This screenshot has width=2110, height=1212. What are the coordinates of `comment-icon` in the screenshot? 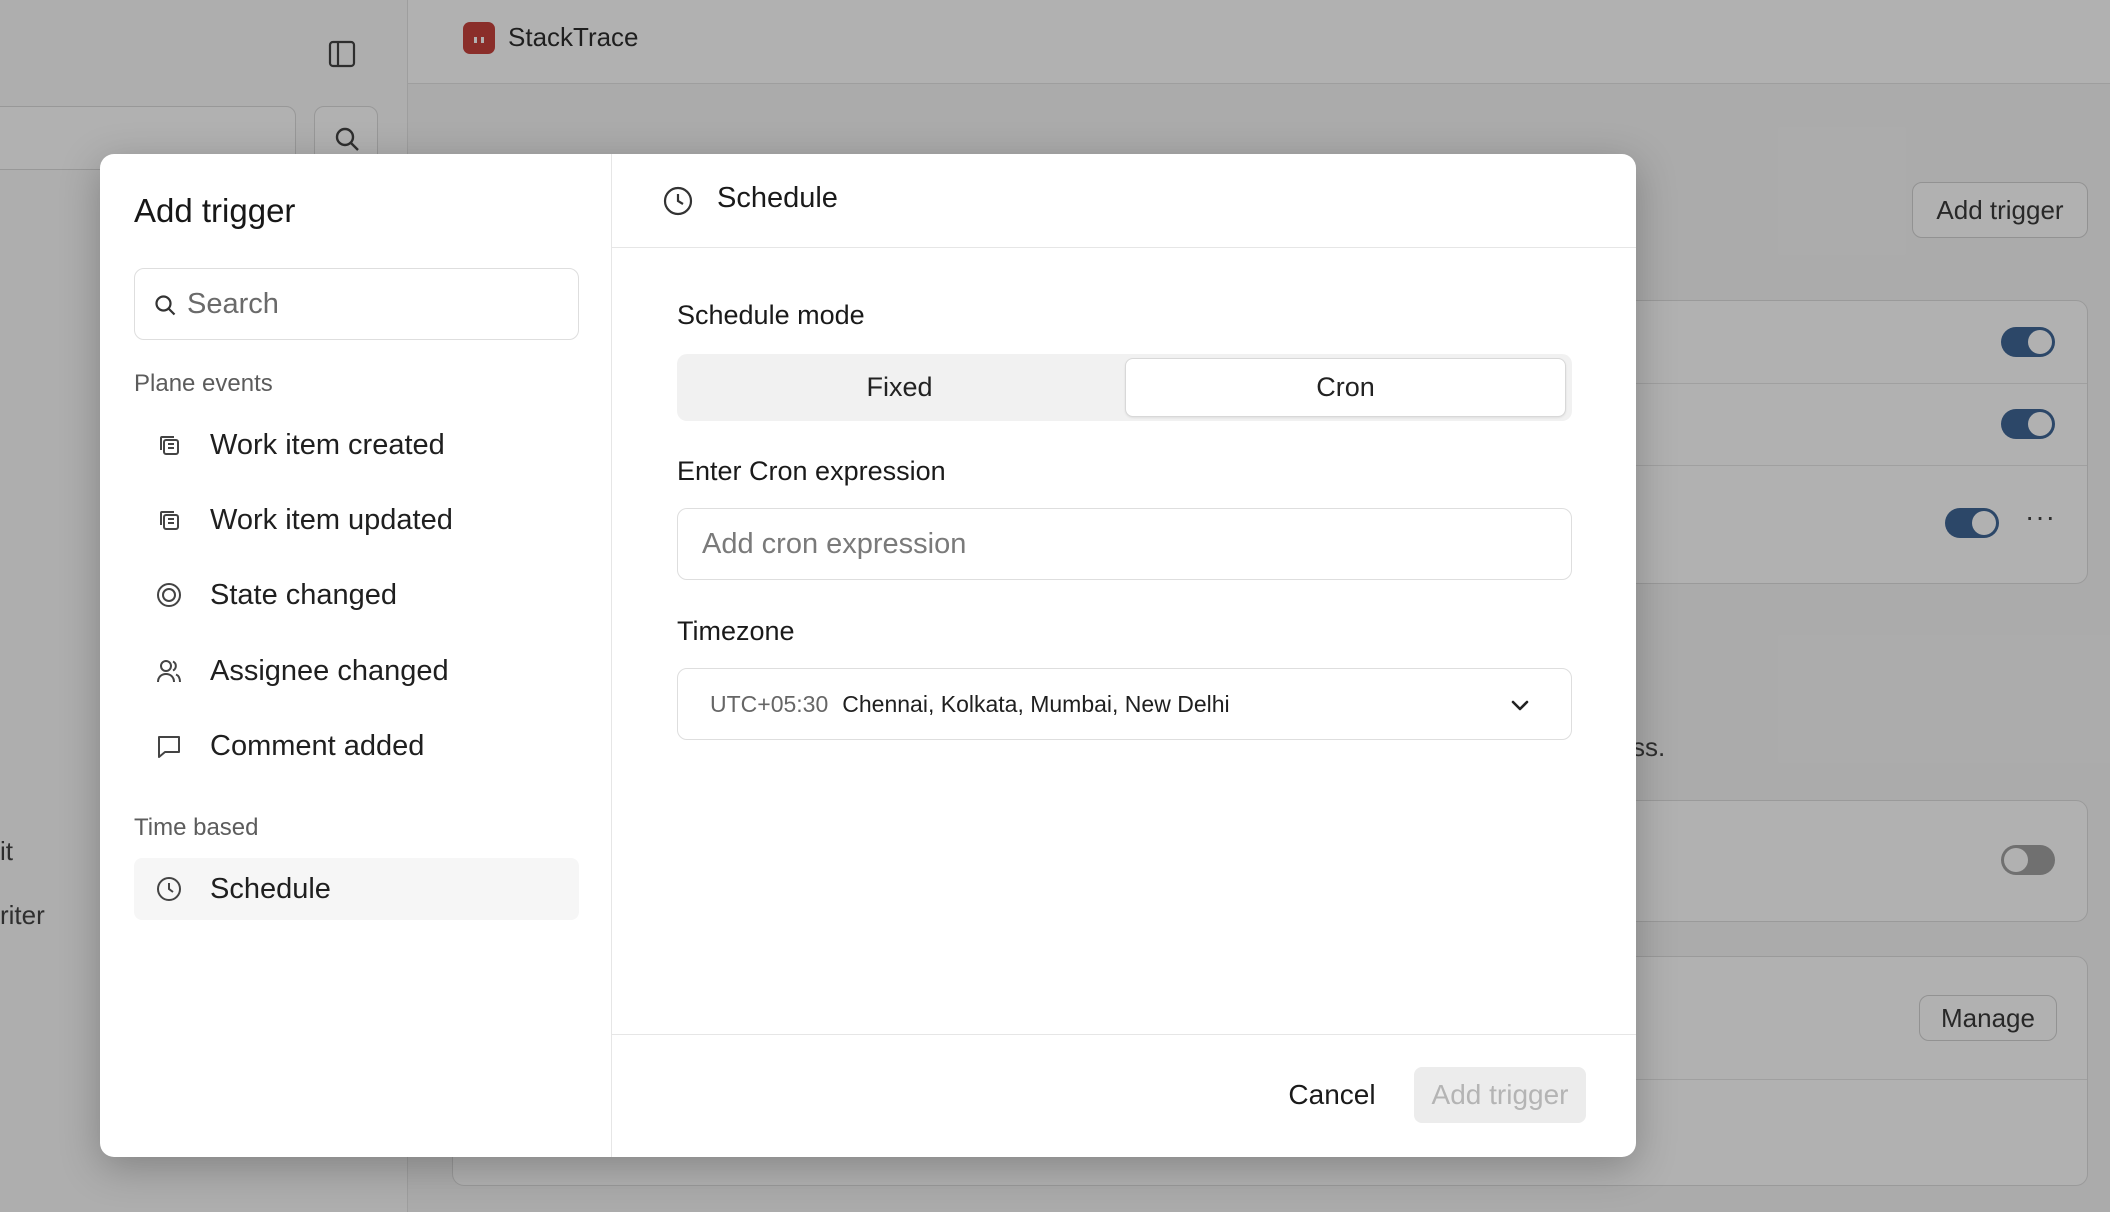 It's located at (169, 746).